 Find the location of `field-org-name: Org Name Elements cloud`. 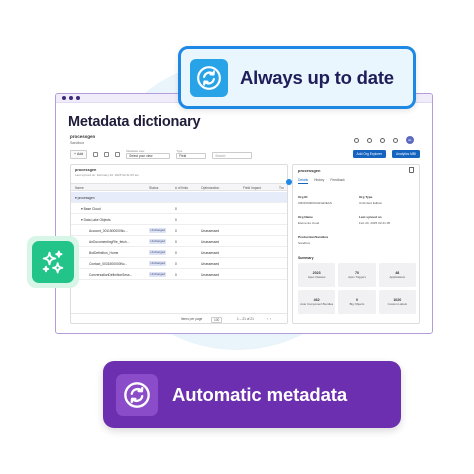

field-org-name: Org Name Elements cloud is located at coordinates (309, 220).